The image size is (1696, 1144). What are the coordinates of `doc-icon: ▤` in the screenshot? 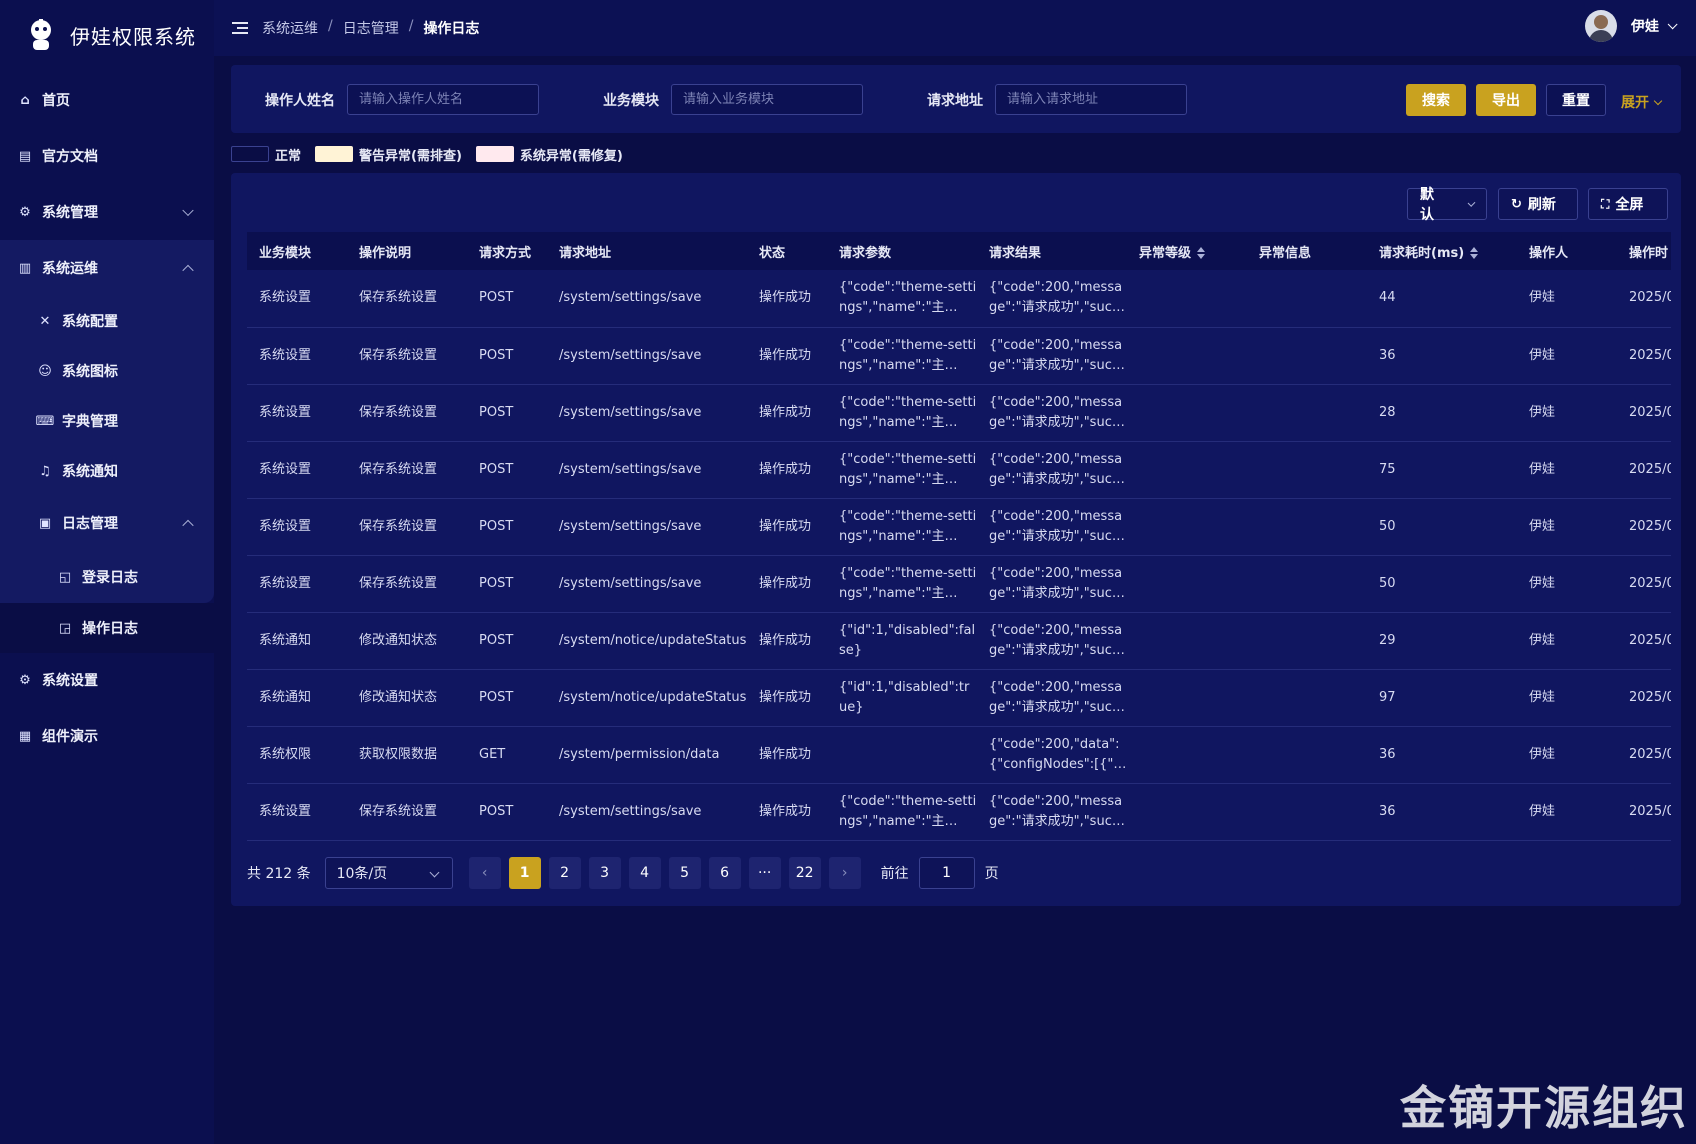 It's located at (25, 156).